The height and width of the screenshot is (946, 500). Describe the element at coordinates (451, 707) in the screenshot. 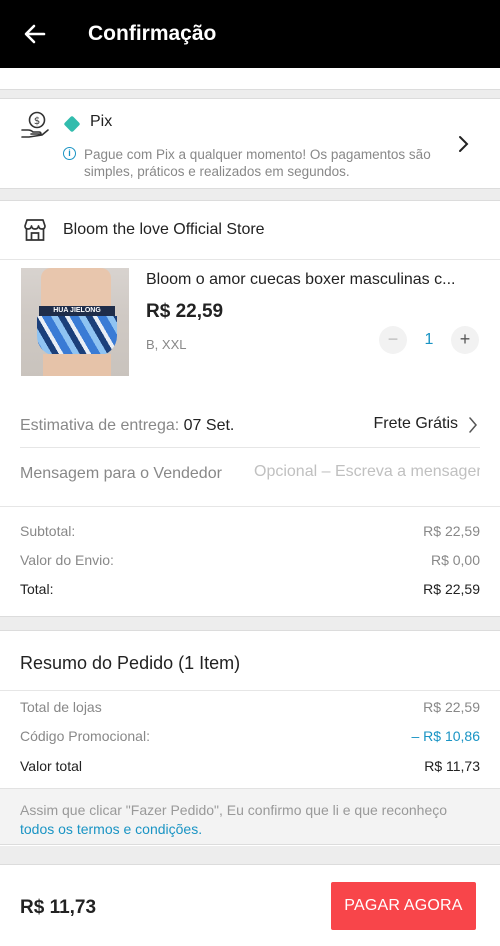

I see `stores-total-value: R$ 22,59` at that location.